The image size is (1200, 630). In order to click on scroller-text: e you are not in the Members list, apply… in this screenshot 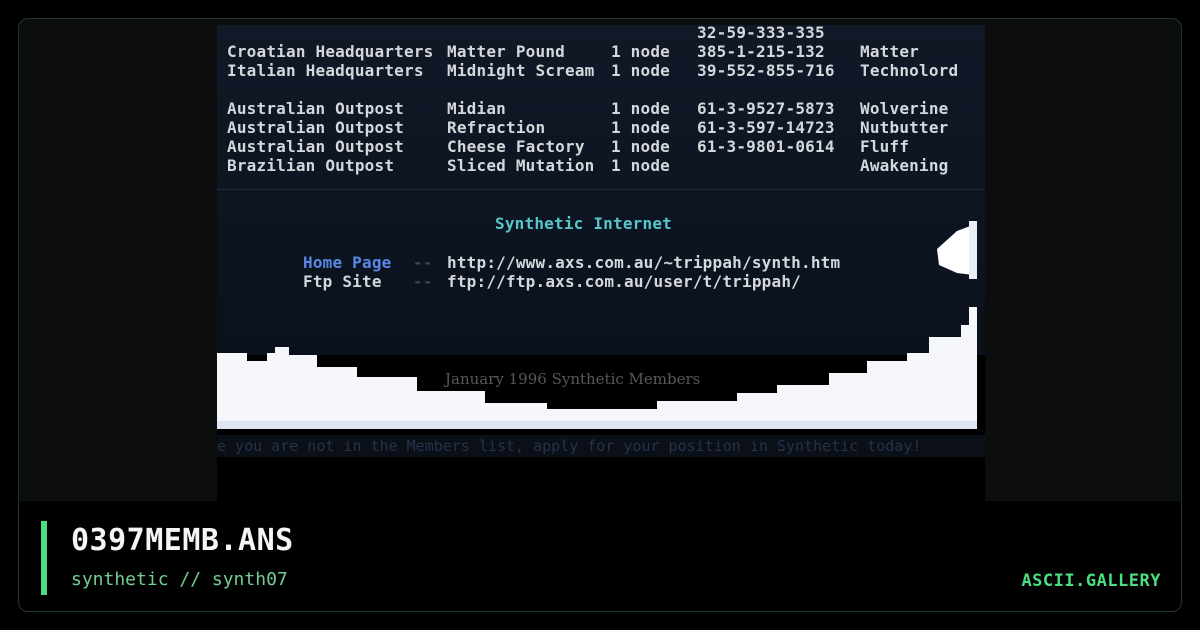, I will do `click(601, 446)`.